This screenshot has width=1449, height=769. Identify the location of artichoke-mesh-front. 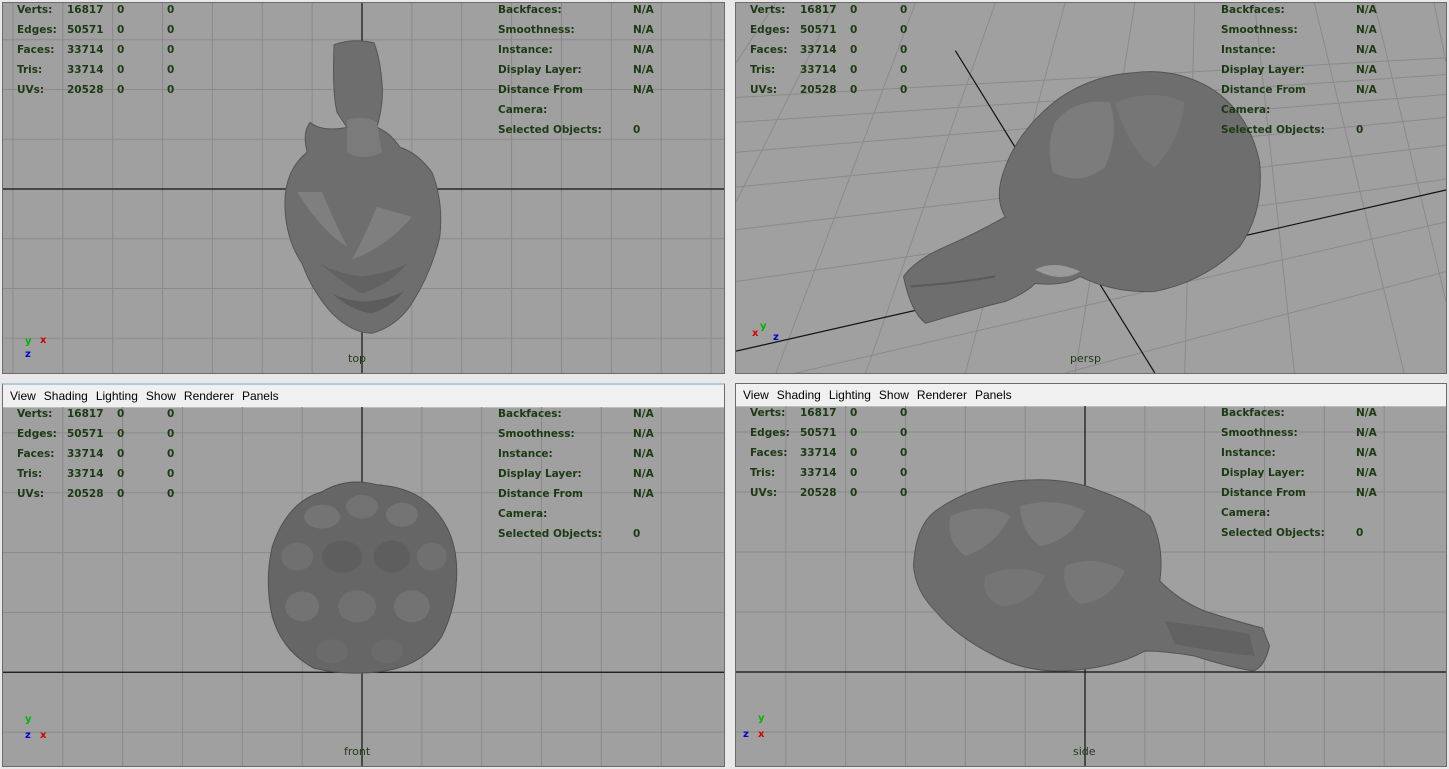
(362, 577).